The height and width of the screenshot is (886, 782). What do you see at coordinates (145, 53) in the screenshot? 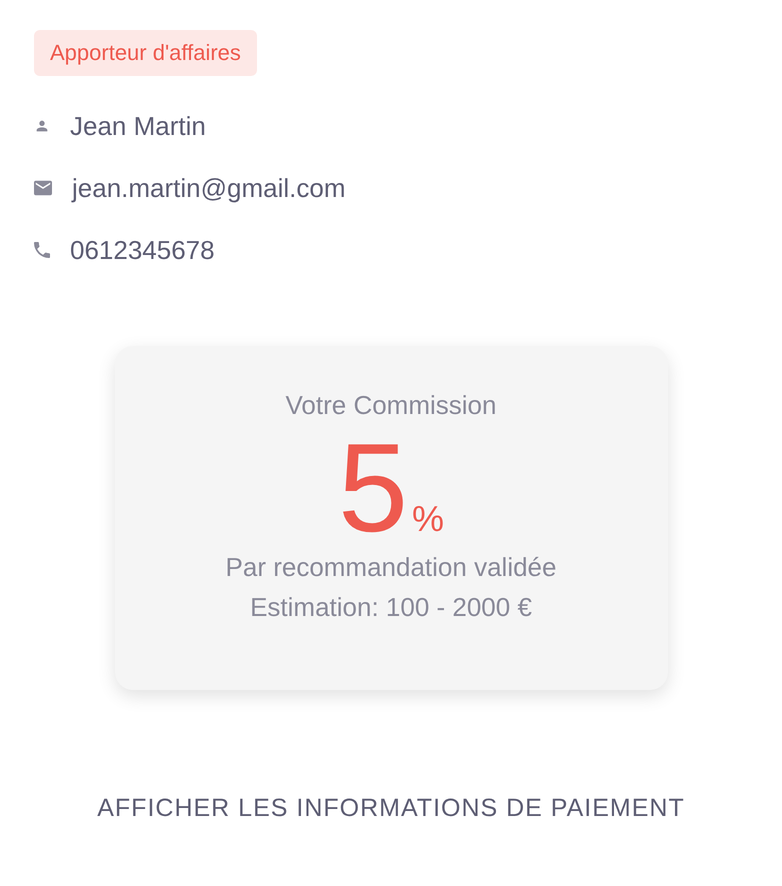
I see `role-badge: Apporteur d'affaires` at bounding box center [145, 53].